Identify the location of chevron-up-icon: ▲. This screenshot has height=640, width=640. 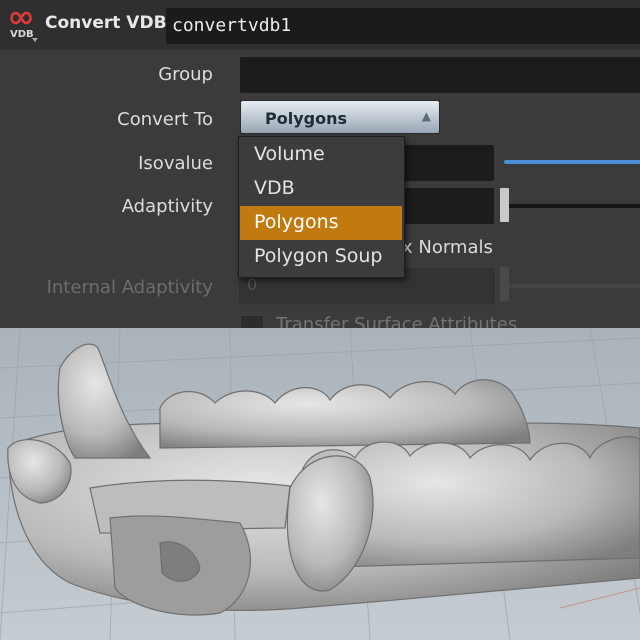
(426, 116).